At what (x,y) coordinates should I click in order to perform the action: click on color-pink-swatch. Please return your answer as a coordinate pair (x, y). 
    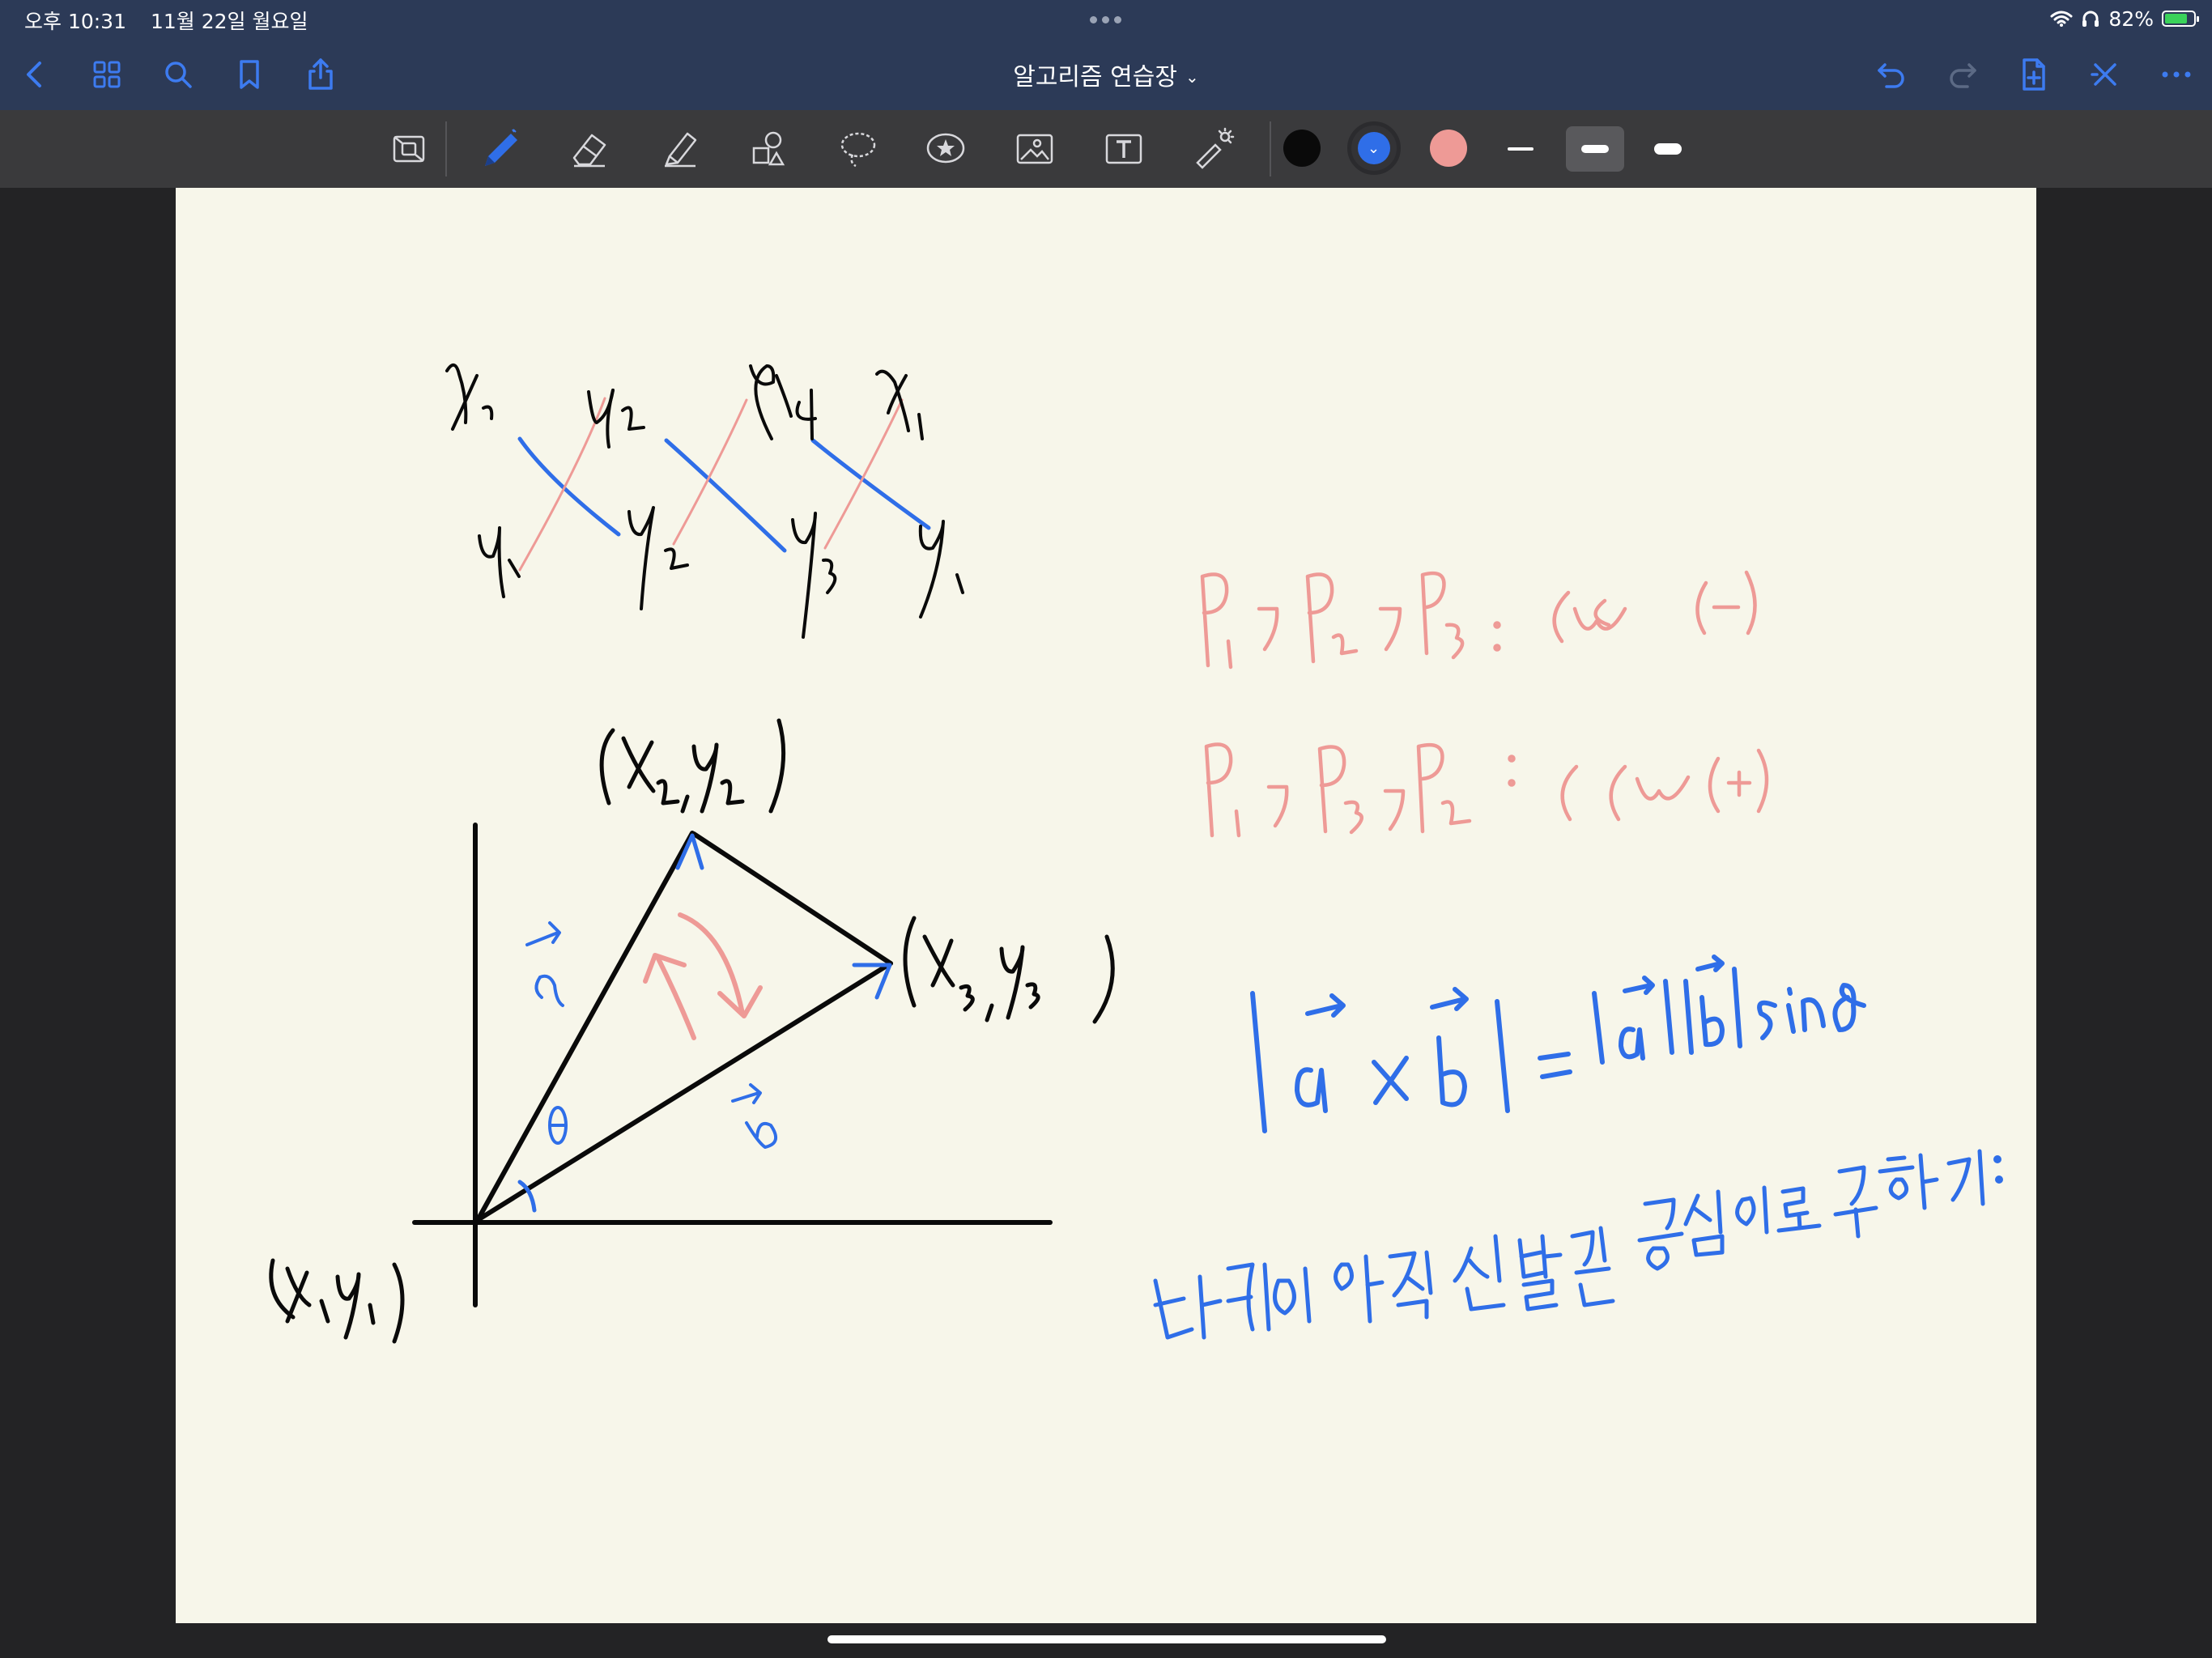
    Looking at the image, I should click on (1448, 148).